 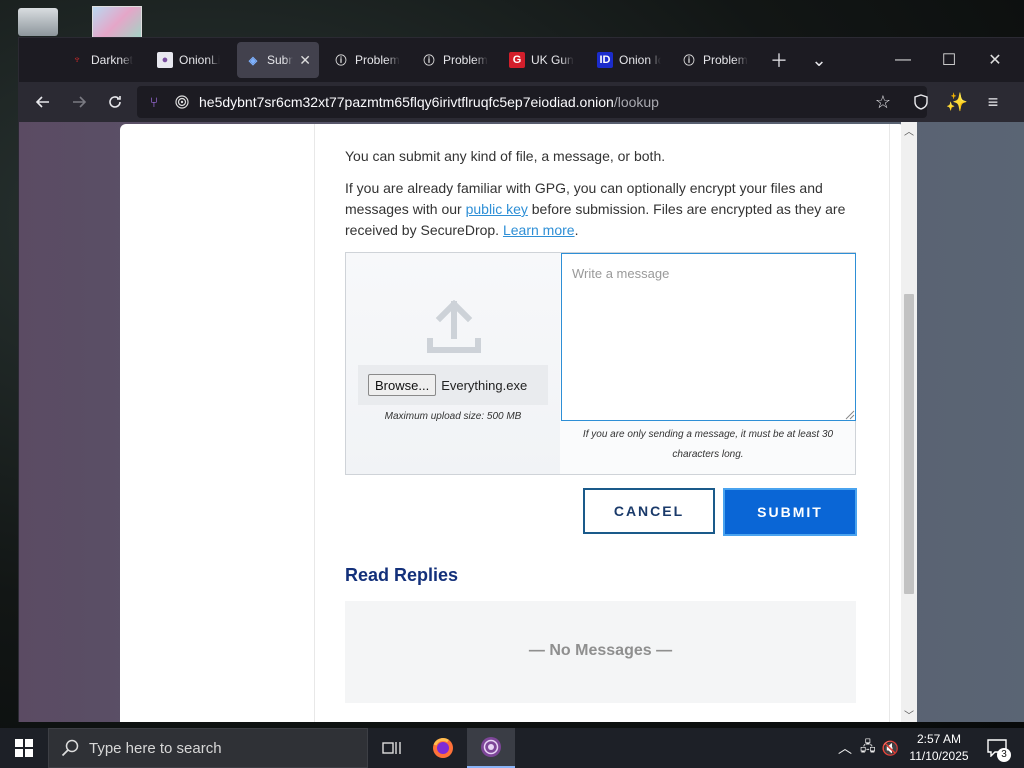 What do you see at coordinates (883, 102) in the screenshot?
I see `bookmark-star-icon: ☆` at bounding box center [883, 102].